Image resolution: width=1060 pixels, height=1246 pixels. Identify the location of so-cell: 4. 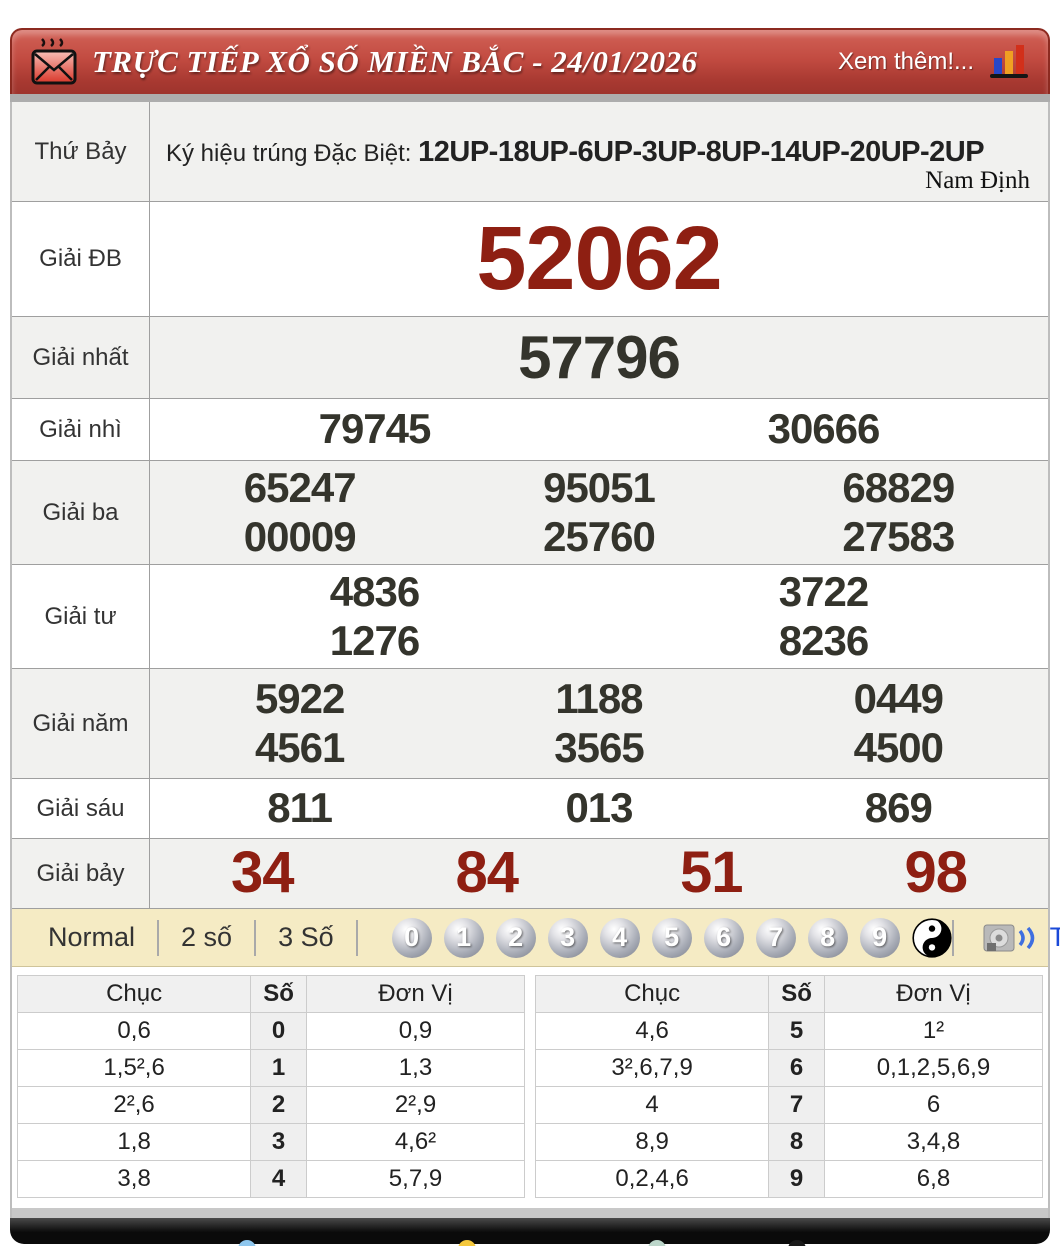
(278, 1179).